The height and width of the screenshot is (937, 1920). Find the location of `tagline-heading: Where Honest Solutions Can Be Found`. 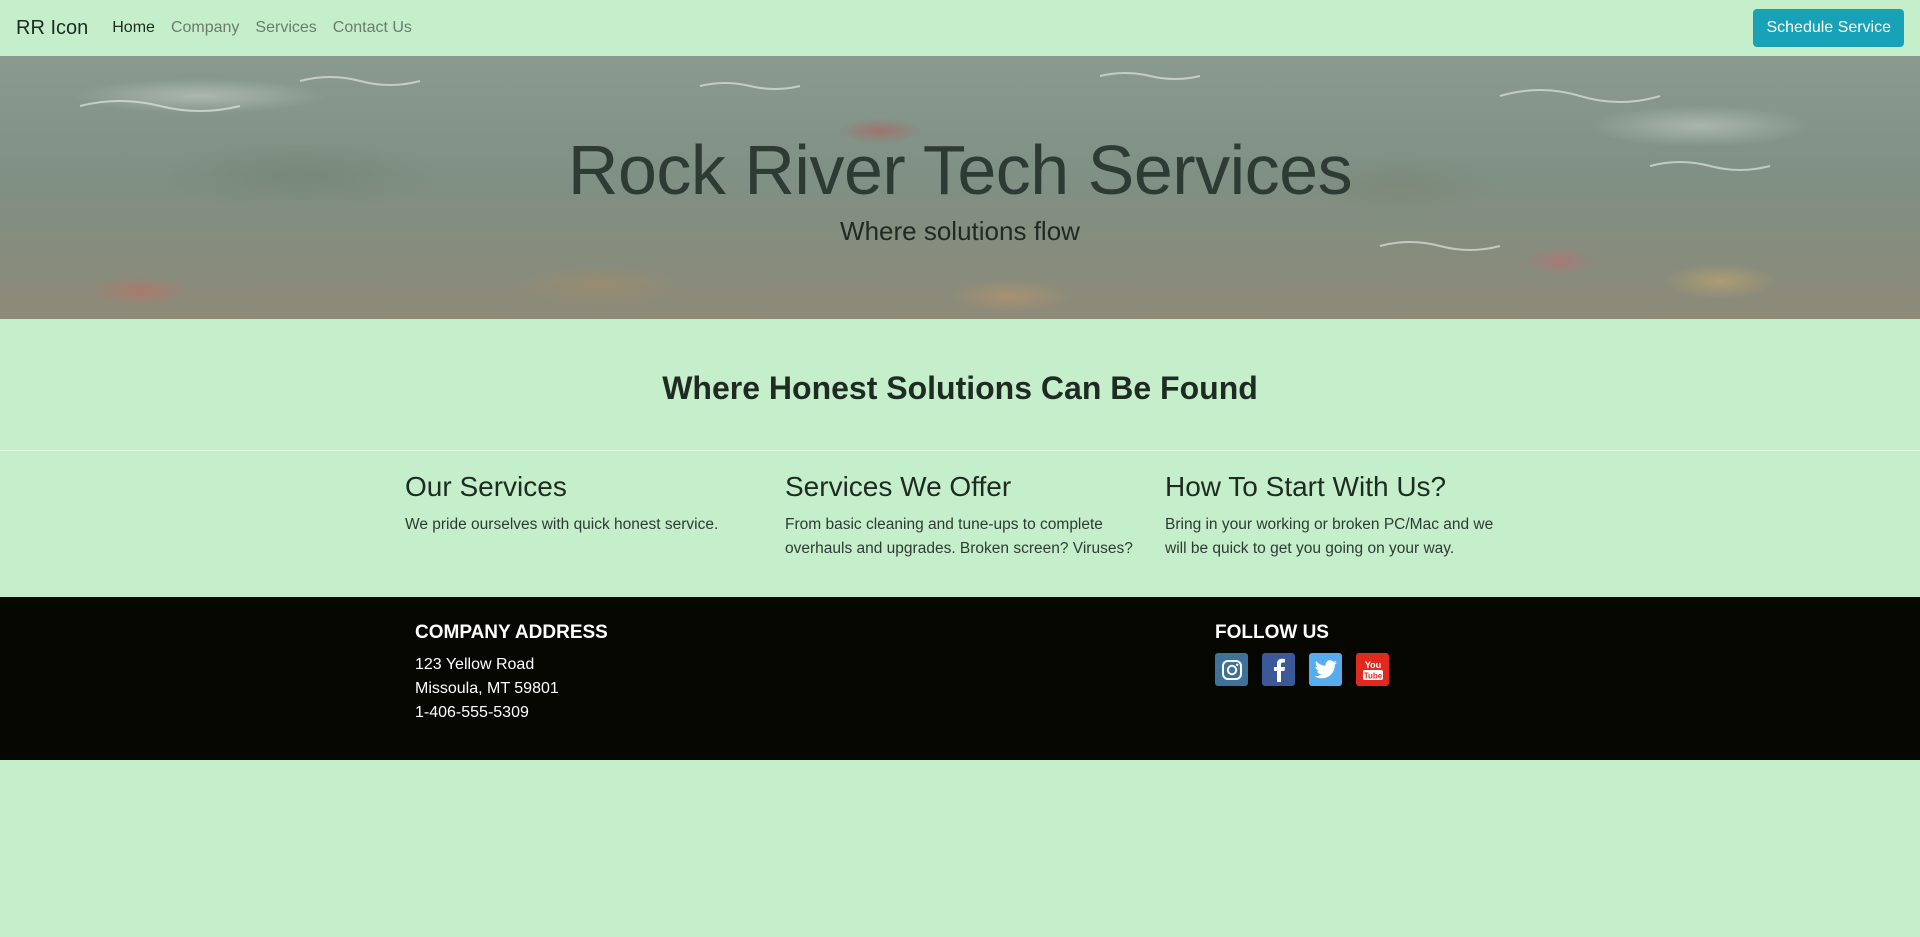

tagline-heading: Where Honest Solutions Can Be Found is located at coordinates (960, 388).